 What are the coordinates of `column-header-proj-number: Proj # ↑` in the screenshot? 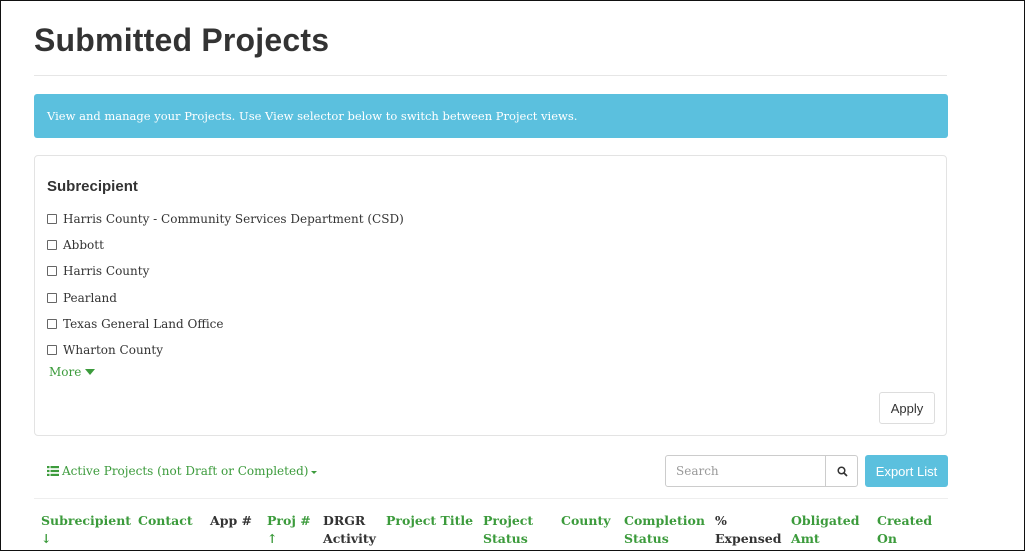 It's located at (289, 530).